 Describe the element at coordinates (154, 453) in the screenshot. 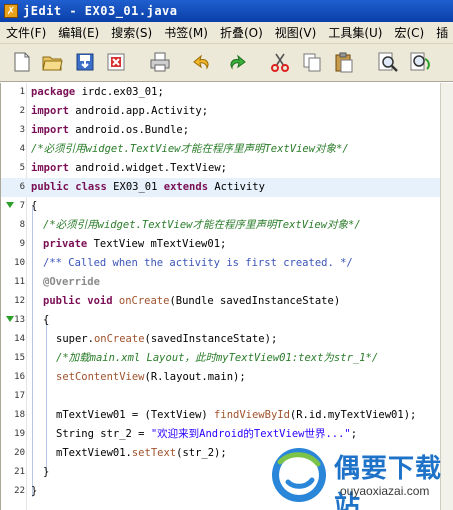

I see `code-function: setText` at that location.